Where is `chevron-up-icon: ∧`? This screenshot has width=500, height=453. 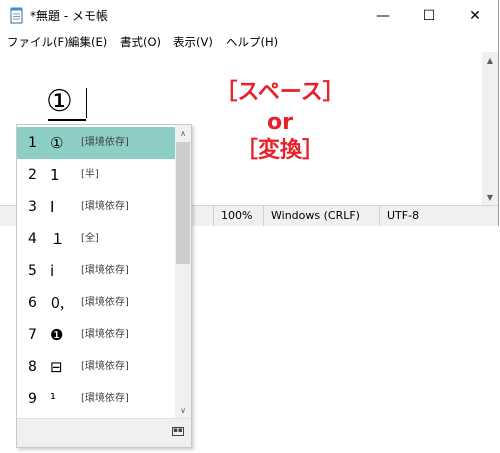 chevron-up-icon: ∧ is located at coordinates (183, 133).